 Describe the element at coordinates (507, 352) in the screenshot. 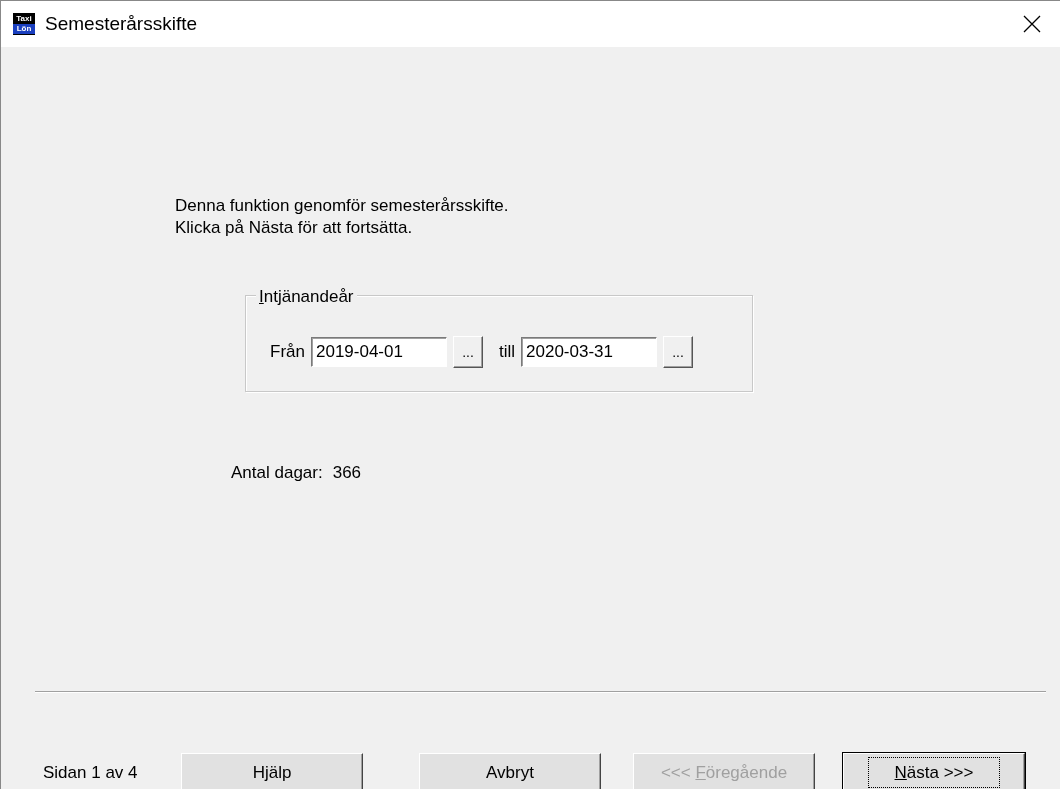

I see `field-label: till` at that location.